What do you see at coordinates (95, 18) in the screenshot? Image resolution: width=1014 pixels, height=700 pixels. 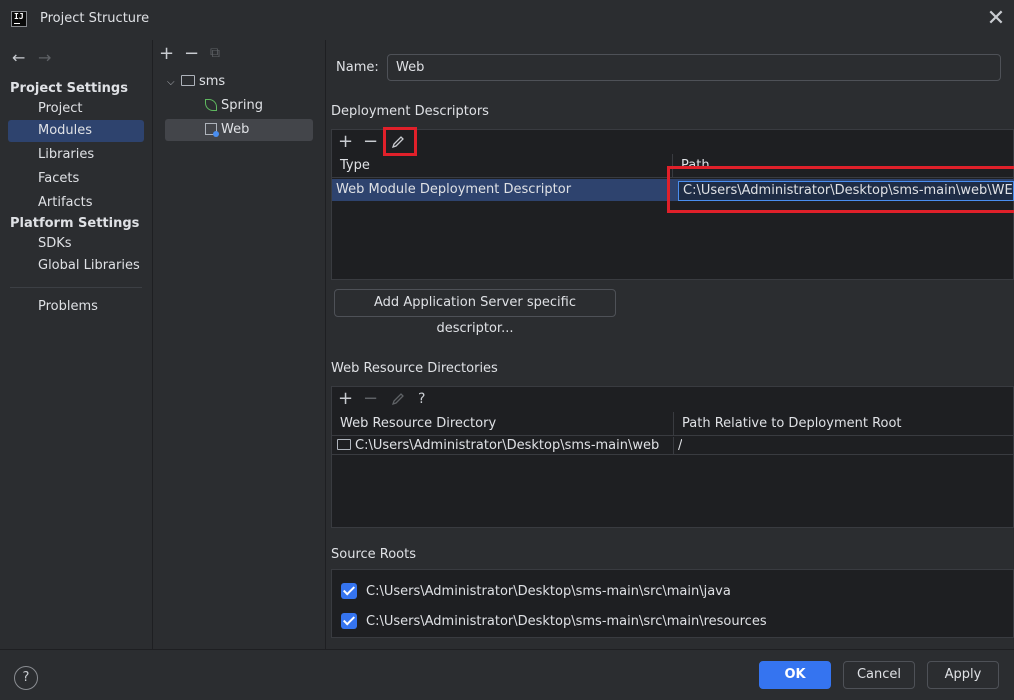 I see `window-title: Project Structure` at bounding box center [95, 18].